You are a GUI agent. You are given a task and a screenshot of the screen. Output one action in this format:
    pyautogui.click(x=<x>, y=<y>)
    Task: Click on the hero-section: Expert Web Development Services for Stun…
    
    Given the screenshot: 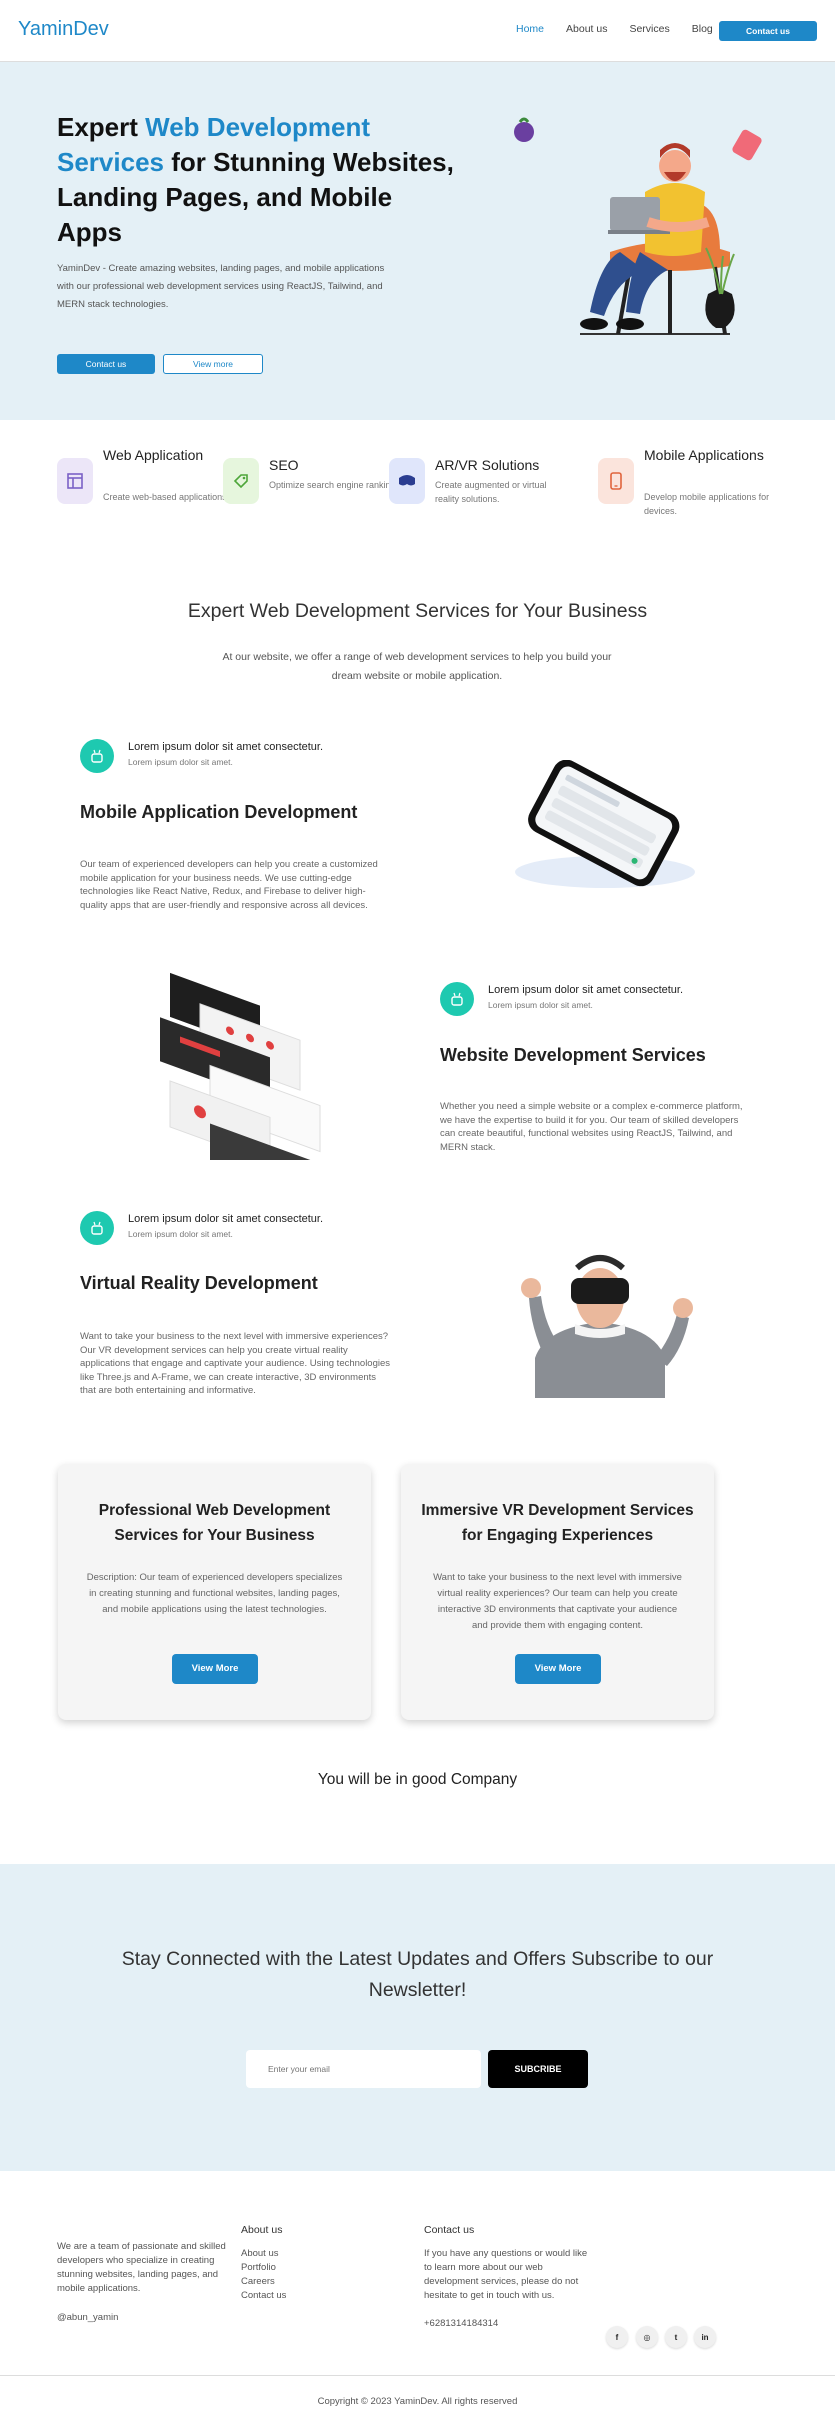 What is the action you would take?
    pyautogui.click(x=417, y=241)
    